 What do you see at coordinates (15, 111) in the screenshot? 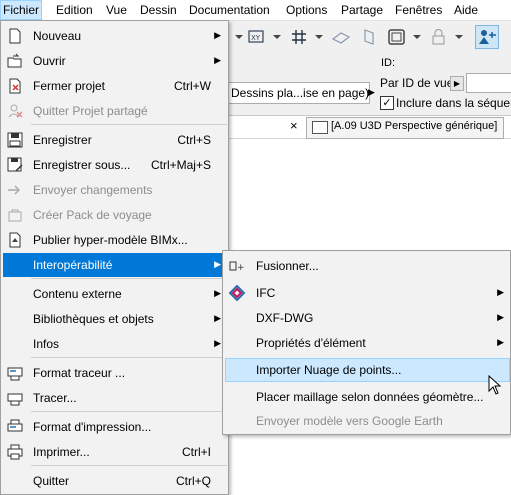
I see `leave-shared-icon` at bounding box center [15, 111].